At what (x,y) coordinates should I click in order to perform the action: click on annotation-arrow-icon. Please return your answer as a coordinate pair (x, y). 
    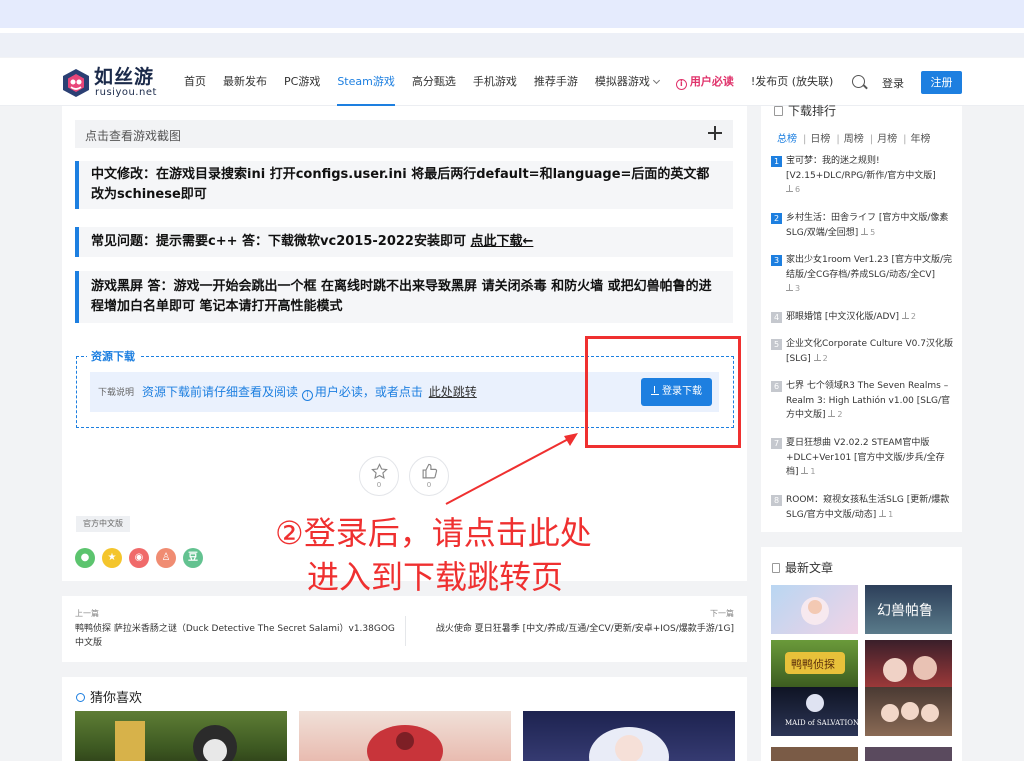
    Looking at the image, I should click on (511, 469).